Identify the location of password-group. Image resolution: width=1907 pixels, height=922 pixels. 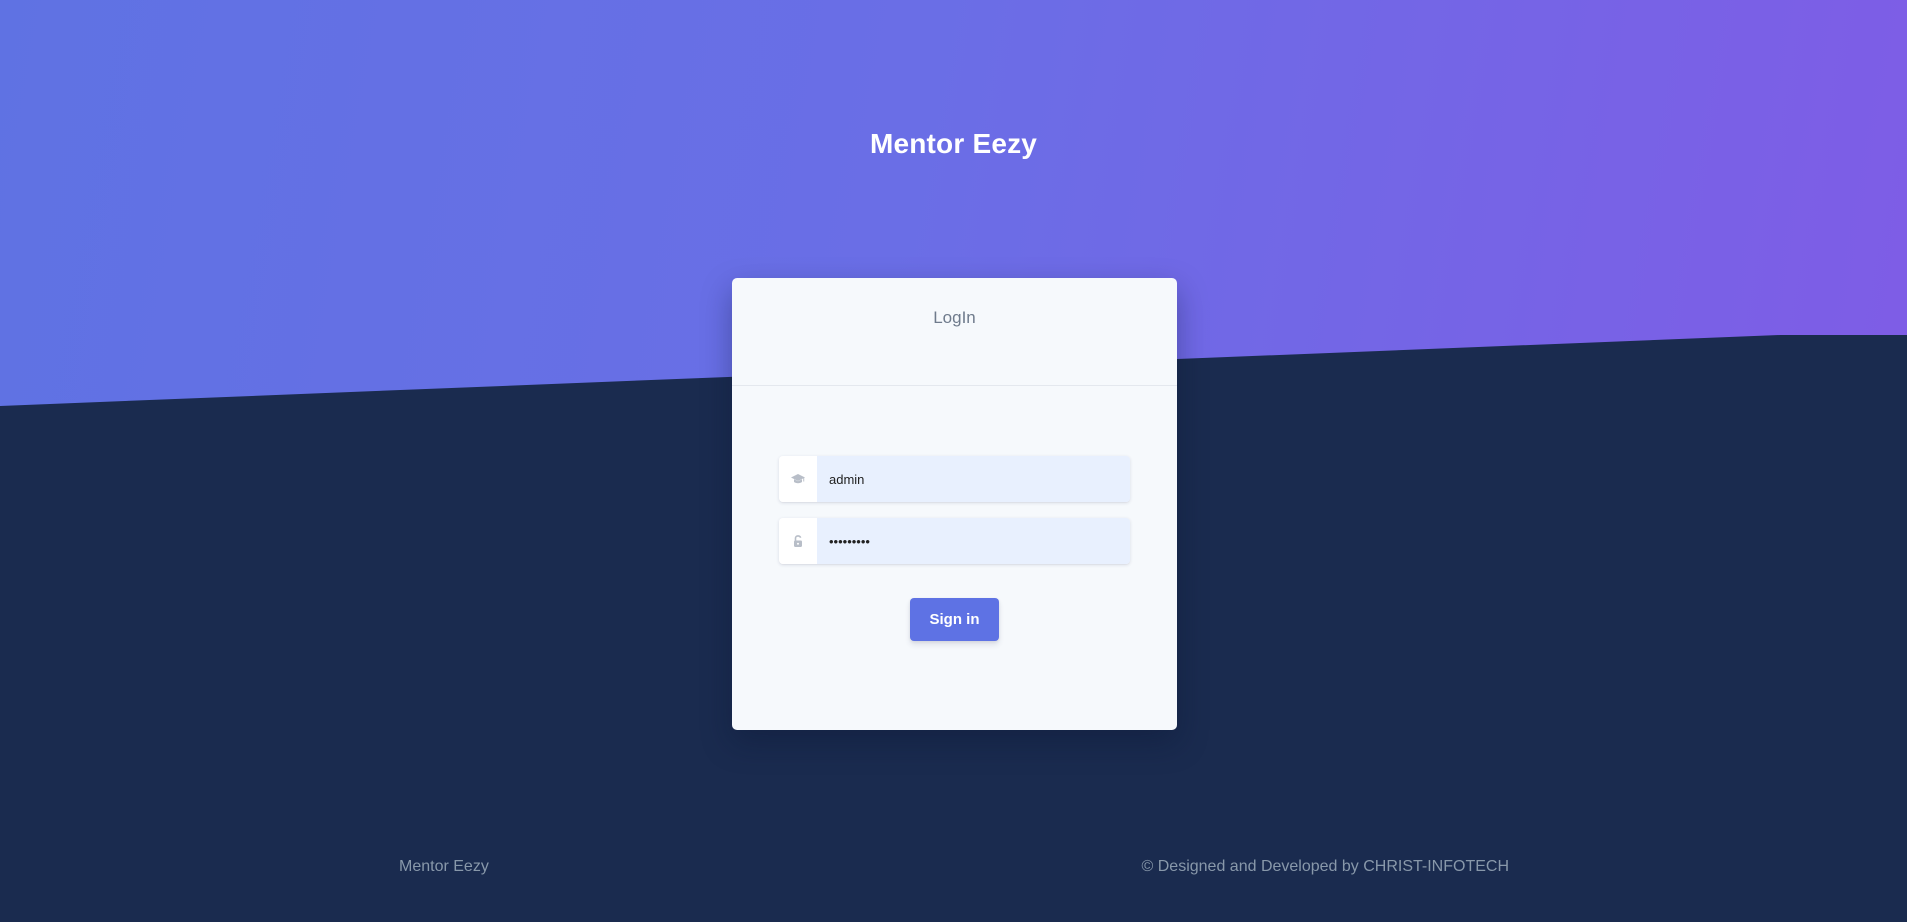
(954, 541).